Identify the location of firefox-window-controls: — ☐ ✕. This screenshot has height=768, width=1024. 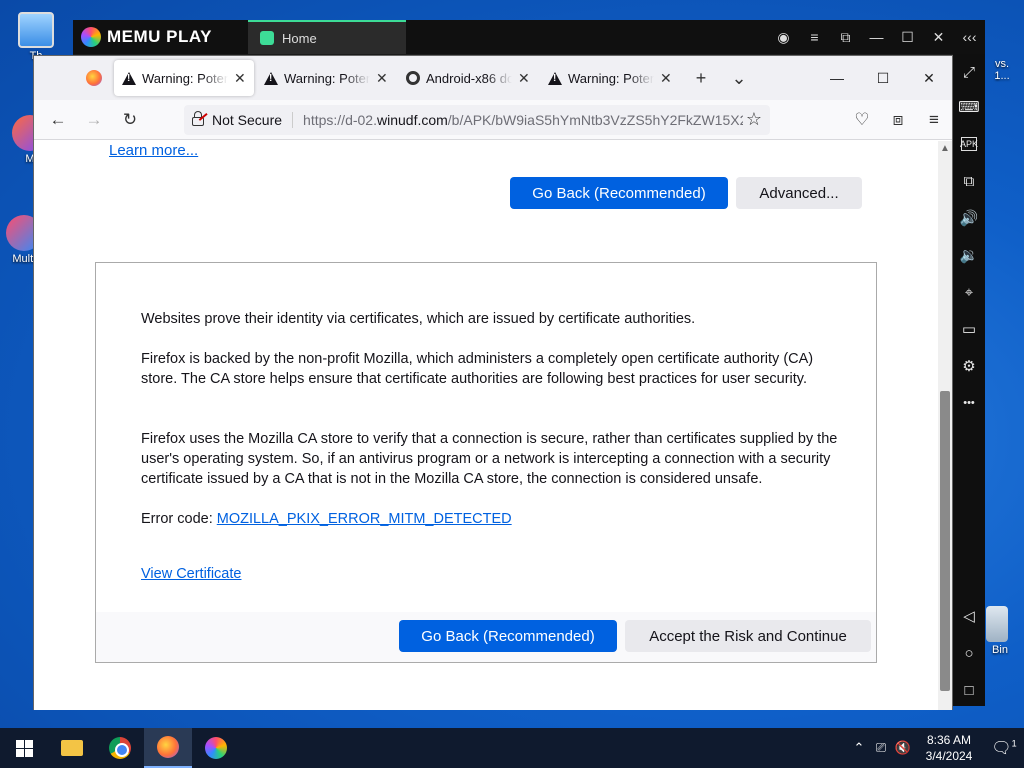
(883, 78).